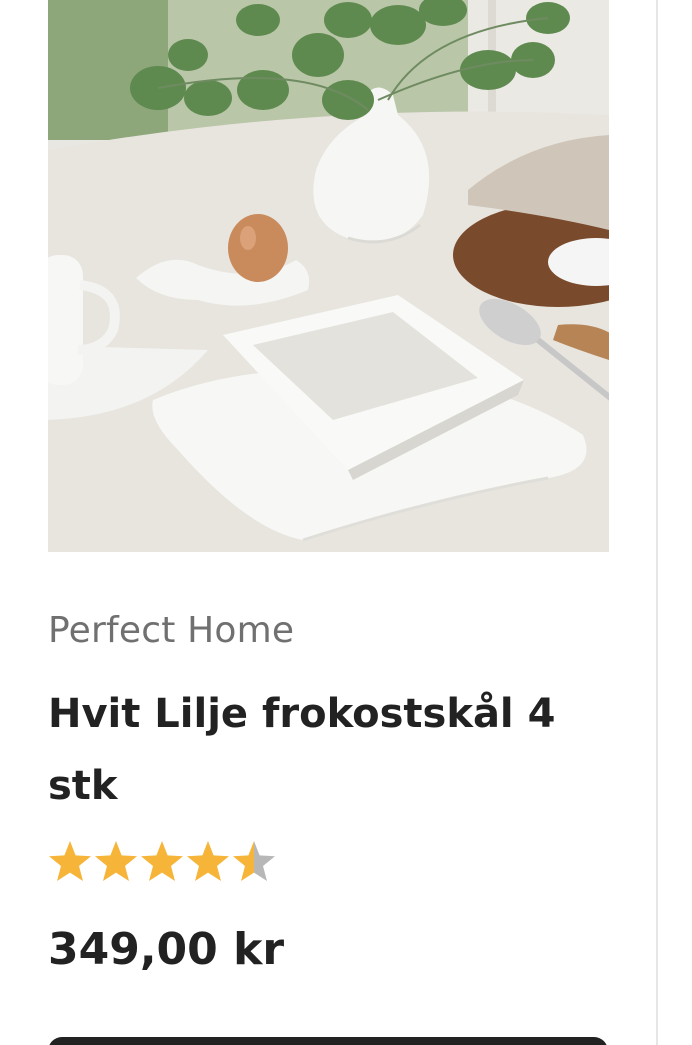 The image size is (692, 1045). Describe the element at coordinates (171, 630) in the screenshot. I see `brand-name: Perfect Home` at that location.